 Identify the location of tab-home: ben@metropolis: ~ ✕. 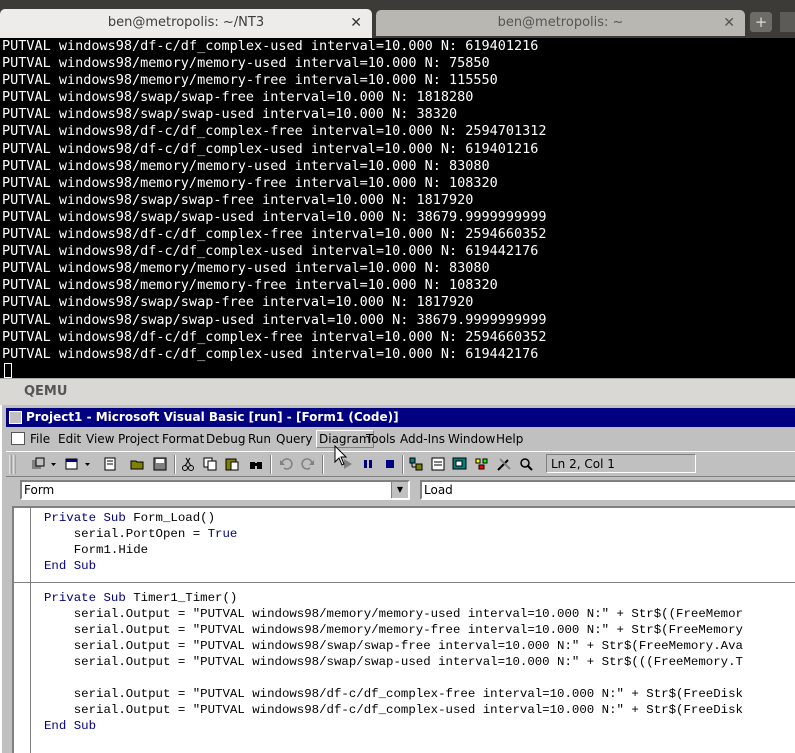
(560, 23).